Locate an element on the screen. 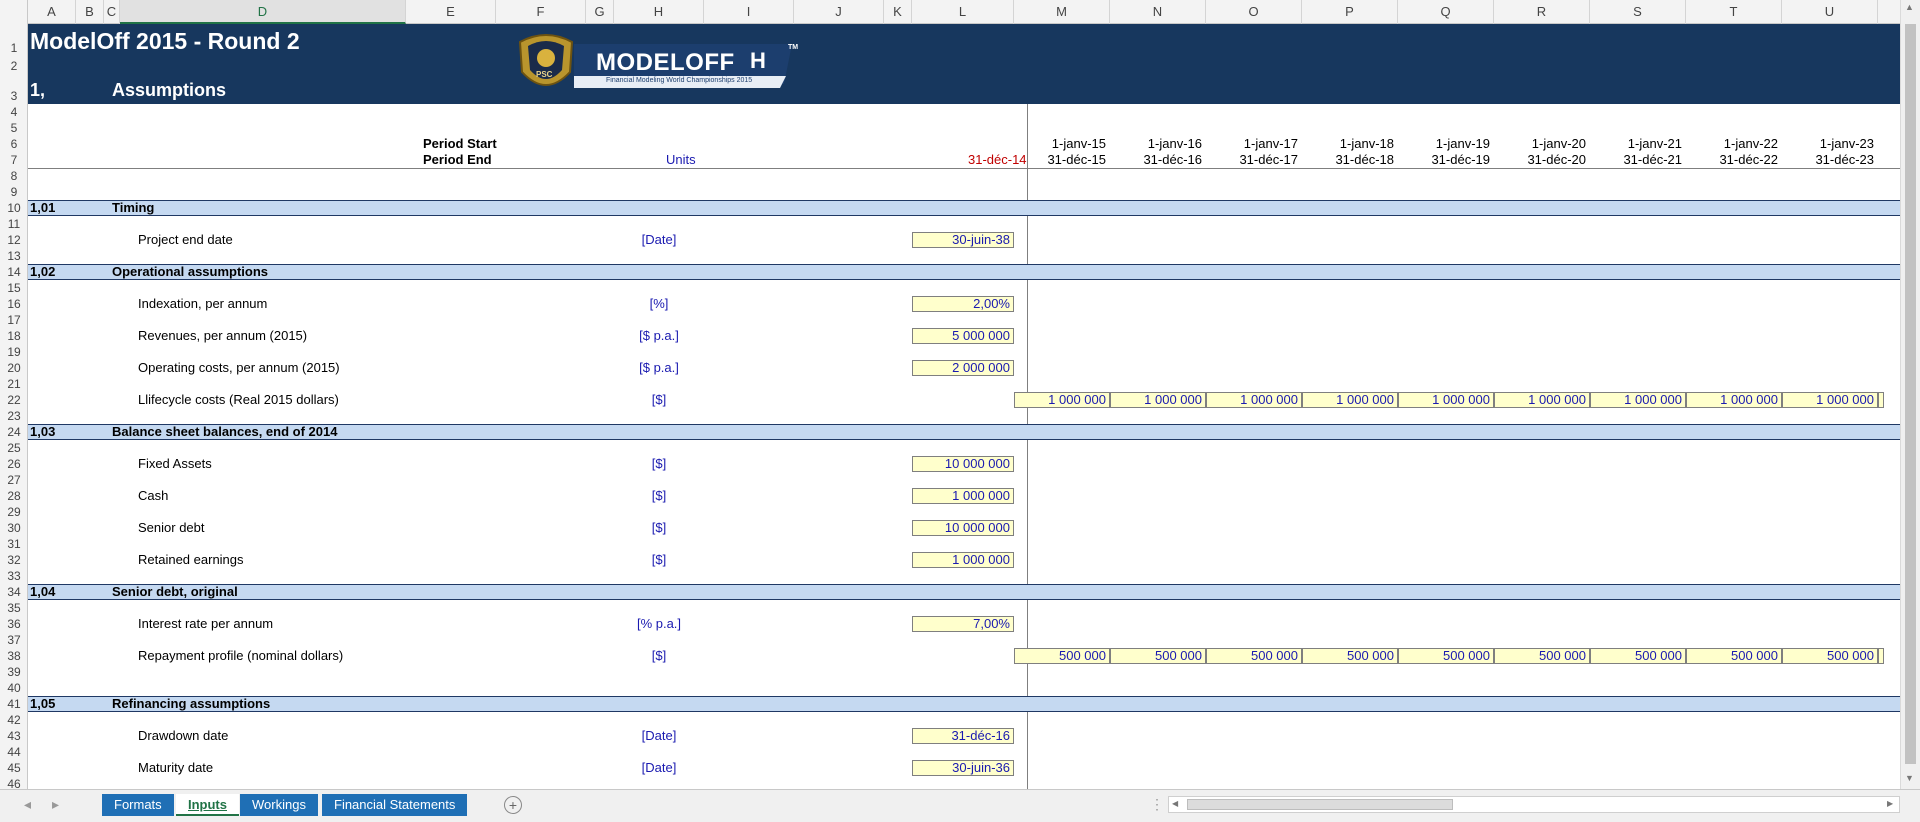 This screenshot has width=1920, height=822. row-header-29: 29 is located at coordinates (14, 512).